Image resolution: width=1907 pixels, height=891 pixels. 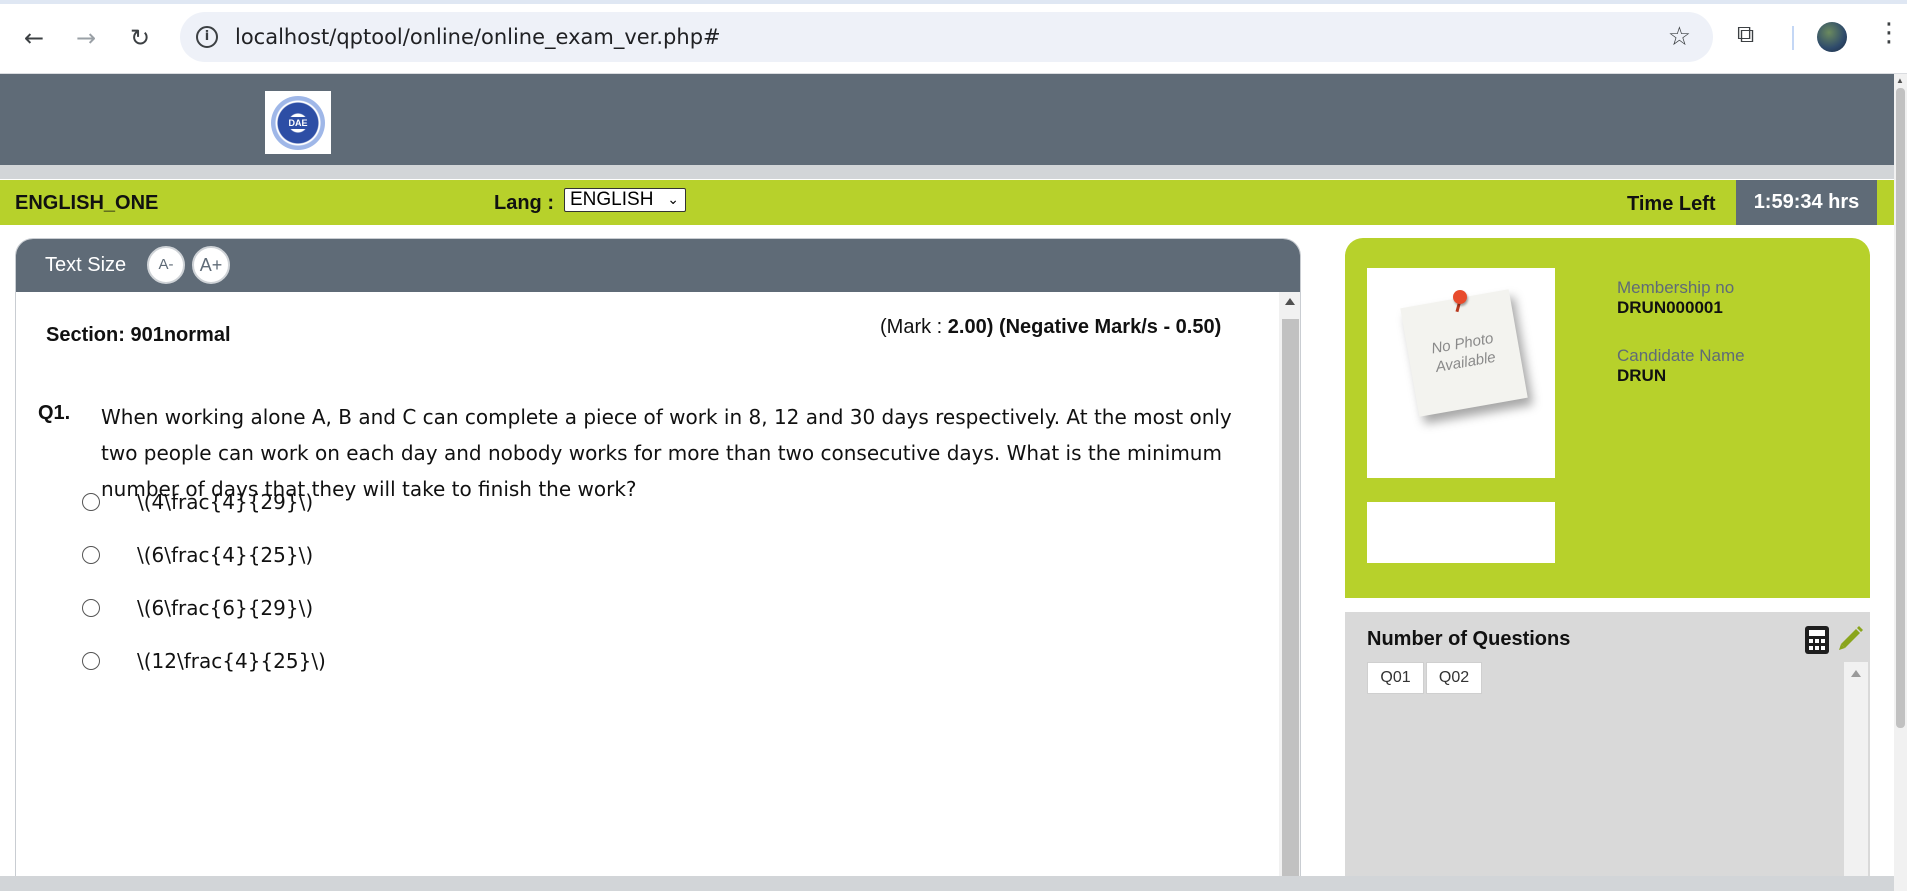 What do you see at coordinates (86, 38) in the screenshot?
I see `forward-arrow-icon: →` at bounding box center [86, 38].